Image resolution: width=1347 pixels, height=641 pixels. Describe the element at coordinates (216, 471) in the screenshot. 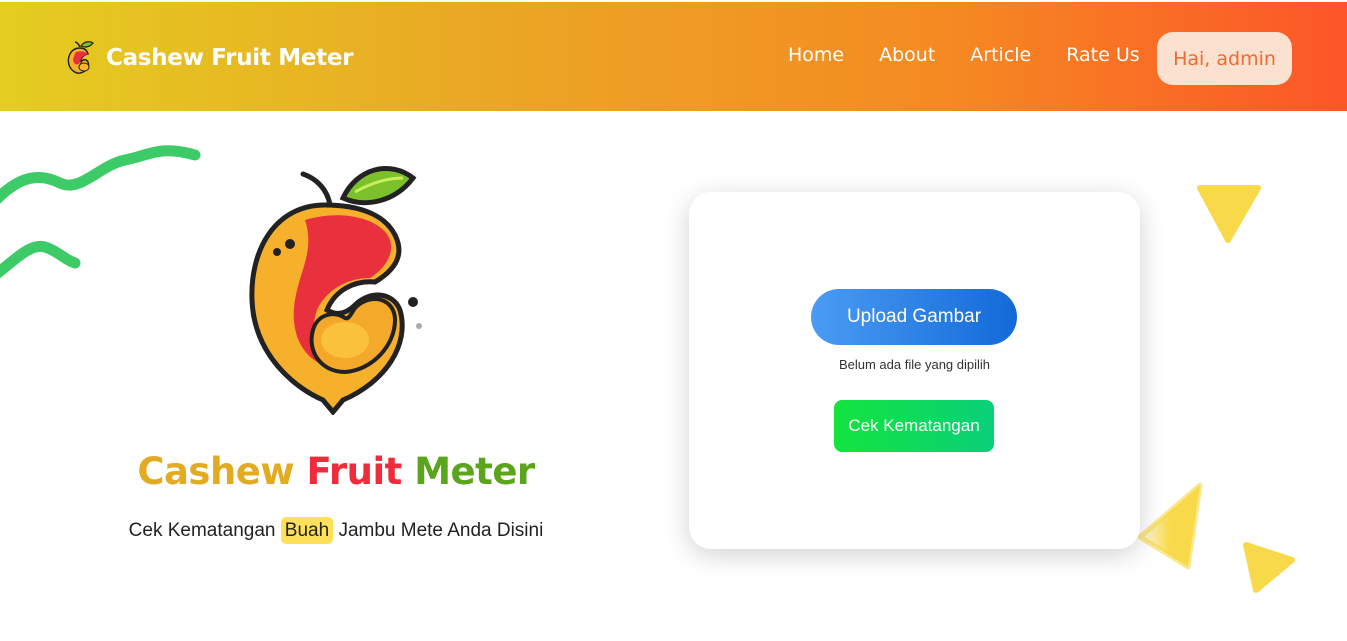

I see `hero-title-cashew: Cashew` at that location.